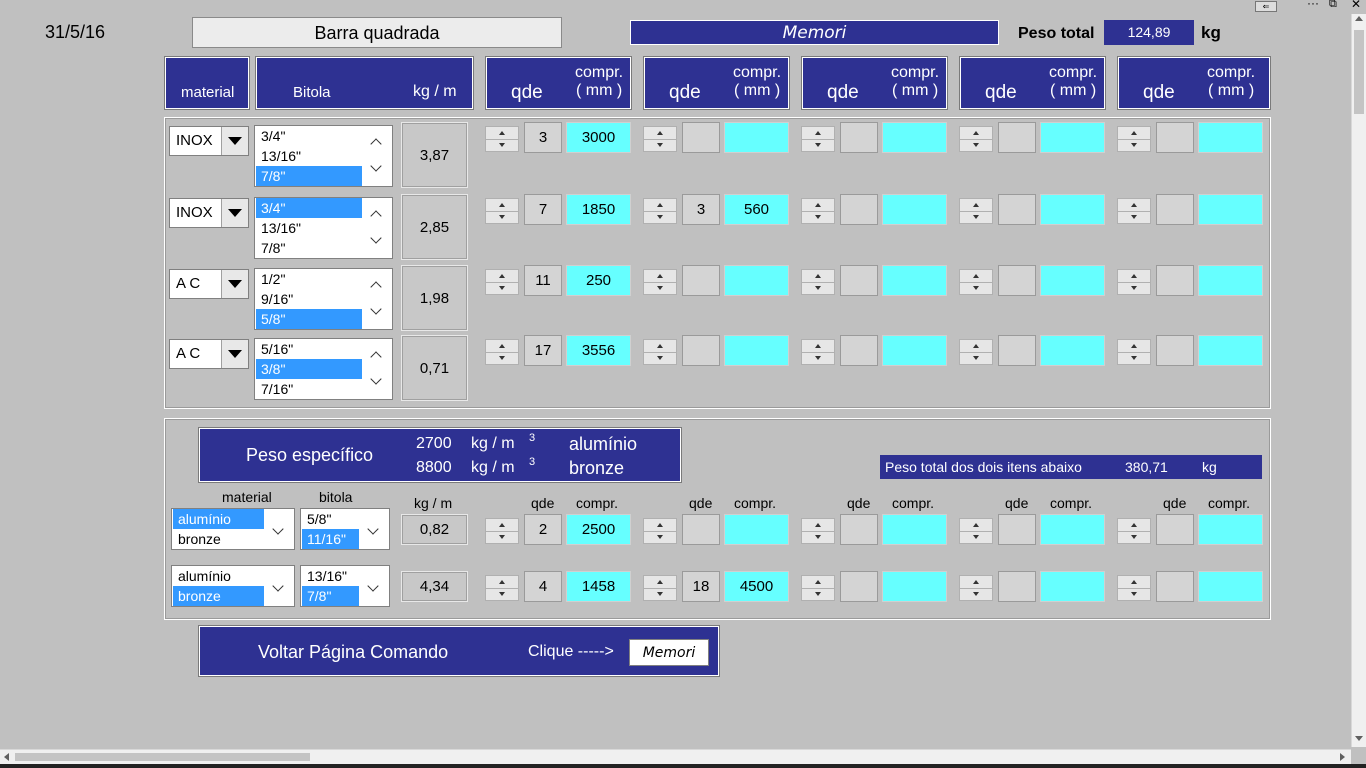  What do you see at coordinates (1333, 5) in the screenshot?
I see `maximize-icon: ⧉` at bounding box center [1333, 5].